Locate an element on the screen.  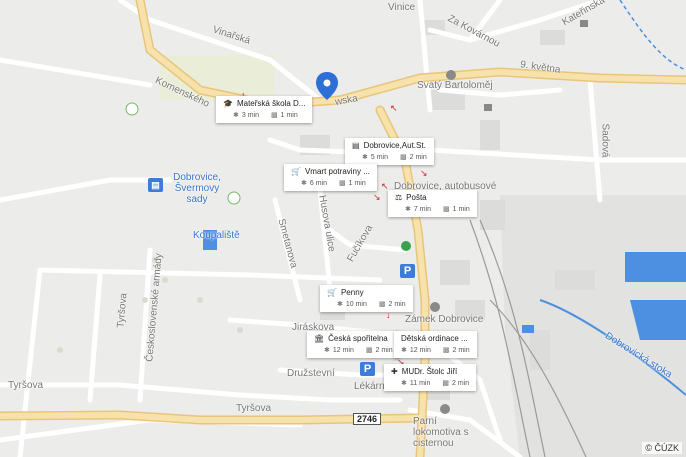
poi-card-name: MUDr. Štolc Jiří is located at coordinates (429, 371).